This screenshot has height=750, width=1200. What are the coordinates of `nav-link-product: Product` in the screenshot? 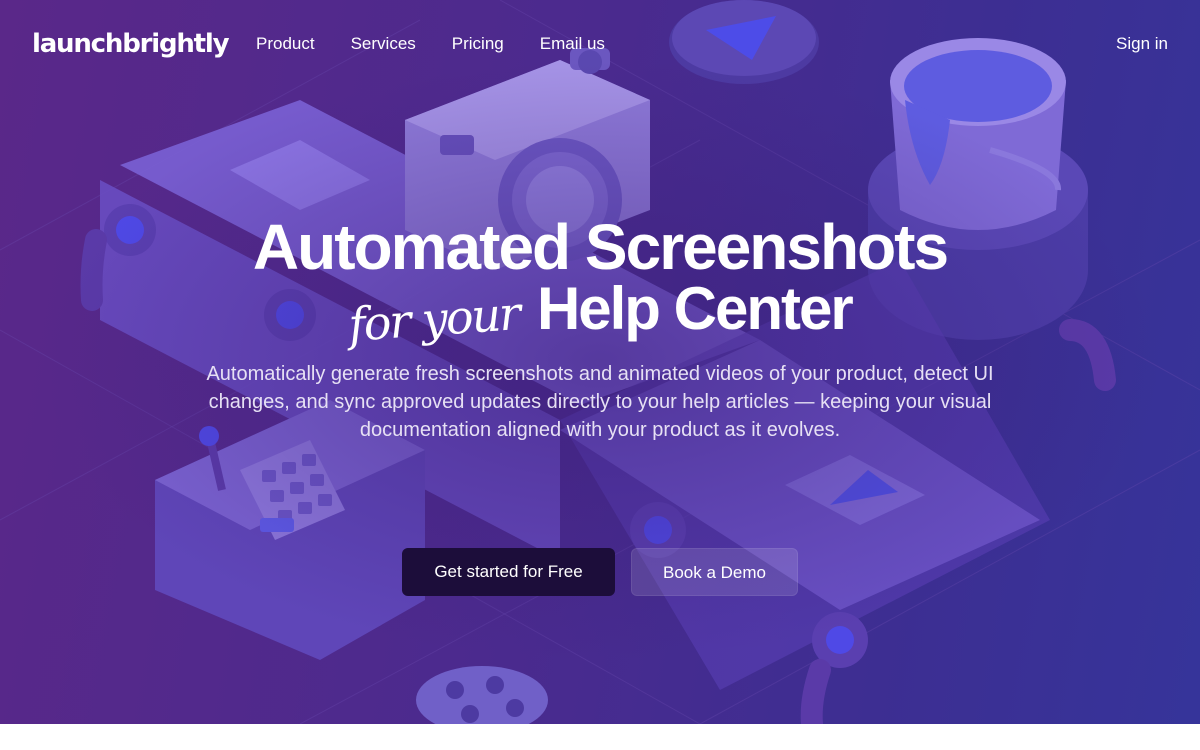 It's located at (285, 44).